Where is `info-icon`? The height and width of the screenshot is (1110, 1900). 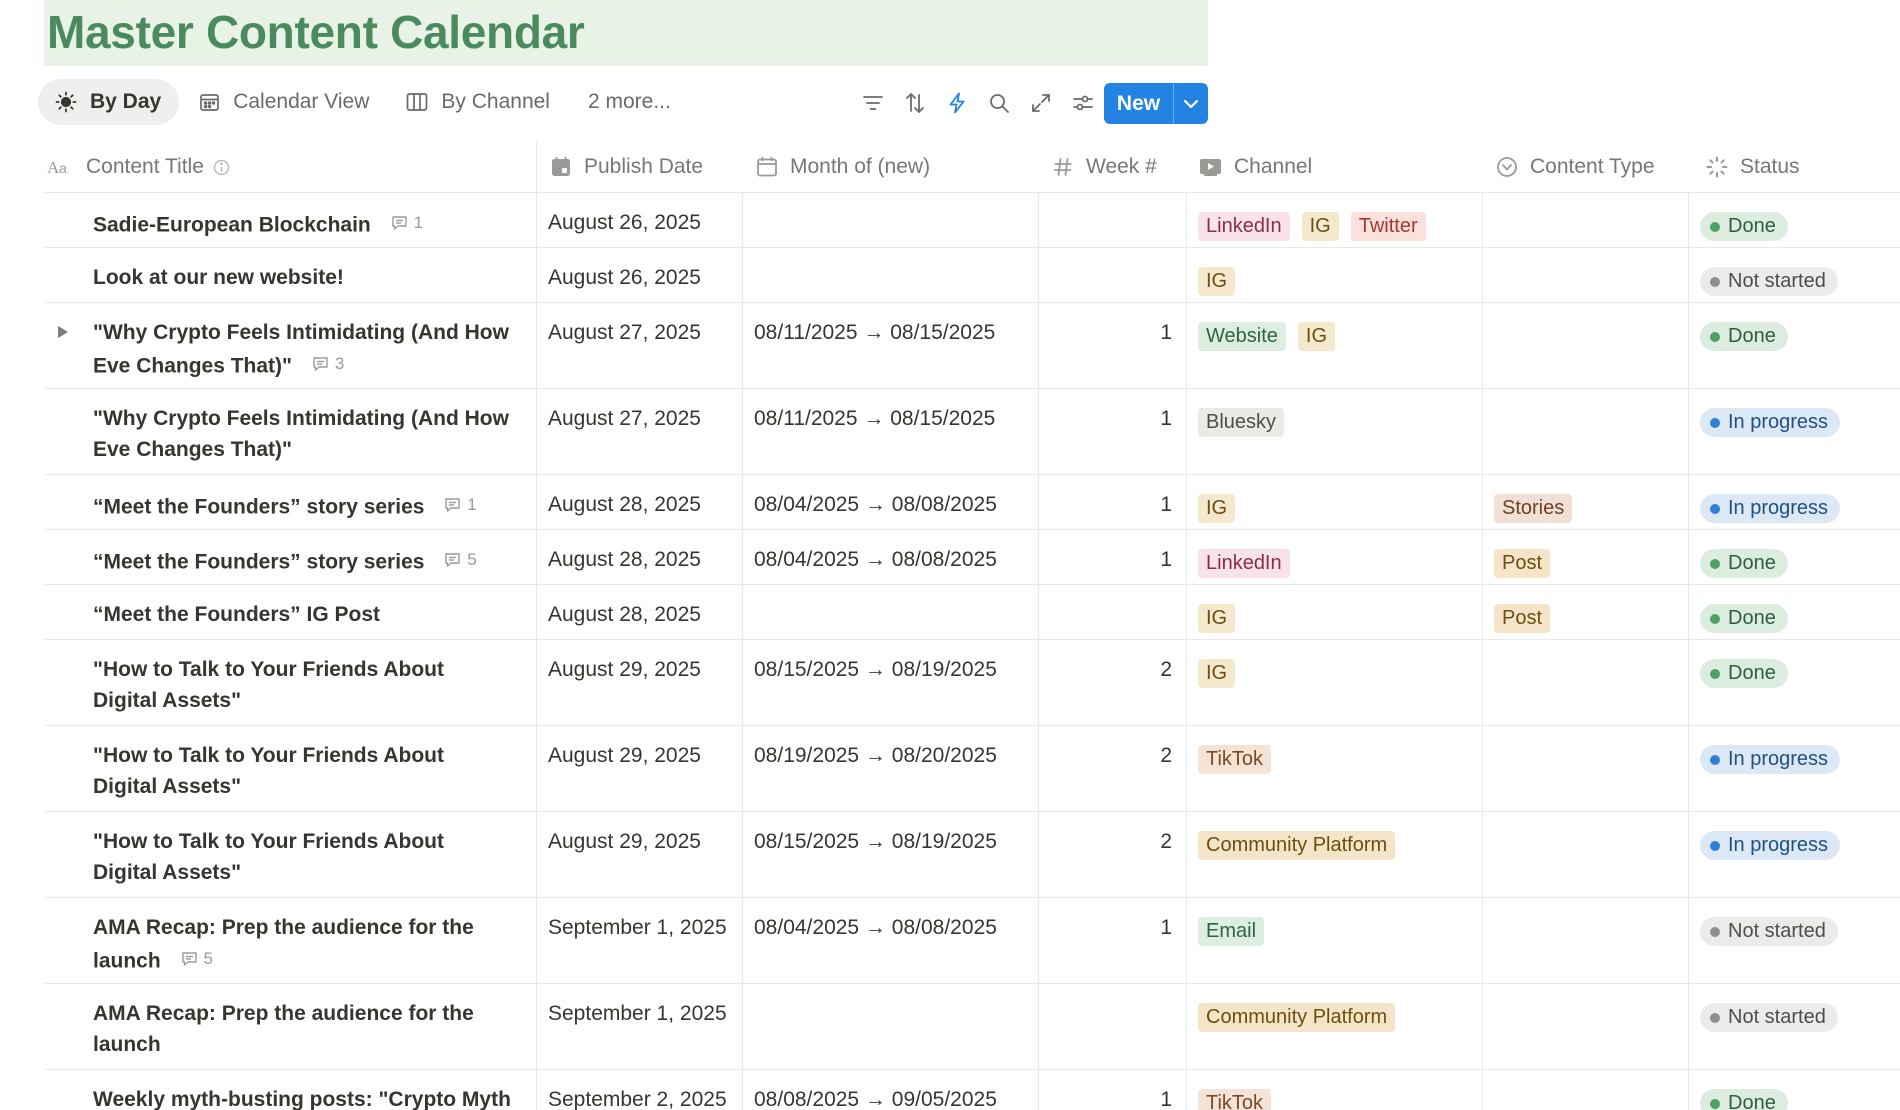
info-icon is located at coordinates (221, 167).